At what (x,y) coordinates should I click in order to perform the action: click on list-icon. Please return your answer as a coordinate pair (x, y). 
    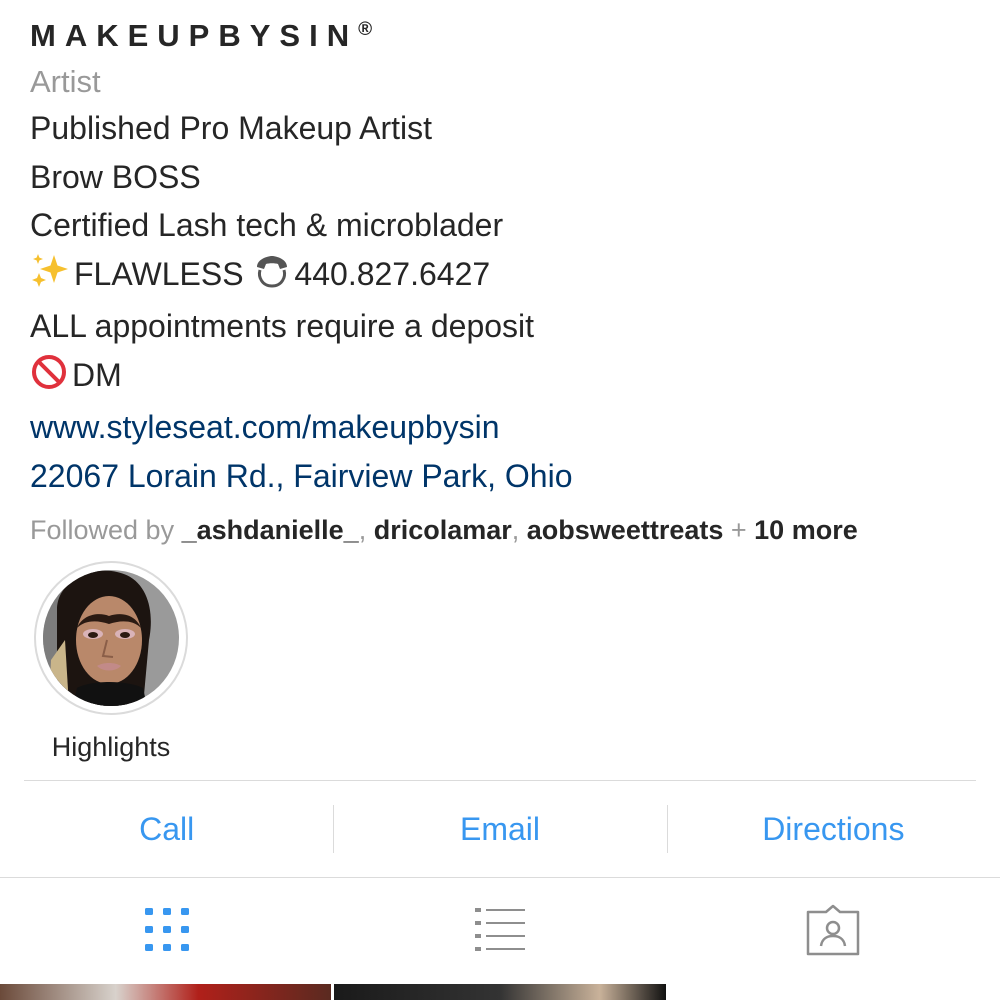
    Looking at the image, I should click on (499, 929).